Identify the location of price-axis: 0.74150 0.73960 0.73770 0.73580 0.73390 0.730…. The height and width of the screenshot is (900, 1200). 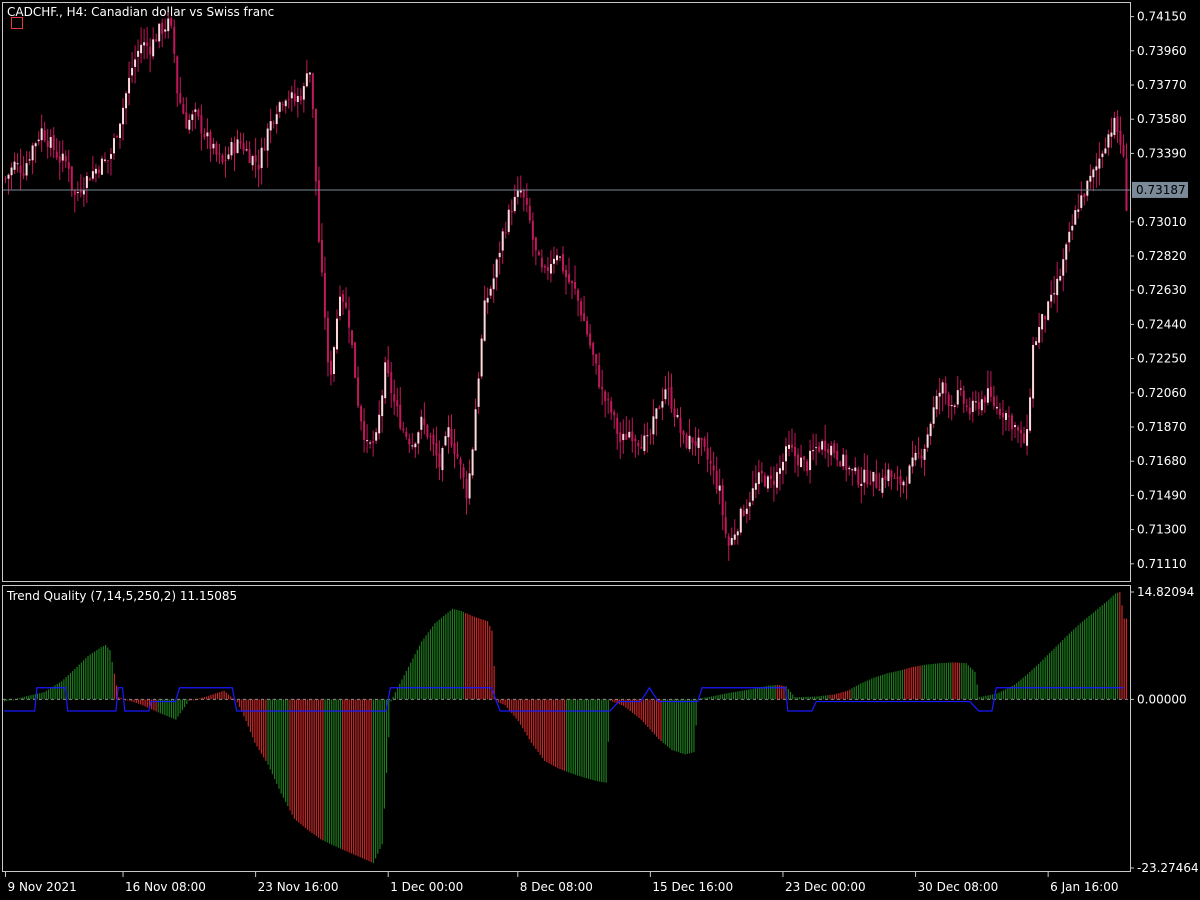
(1158, 290).